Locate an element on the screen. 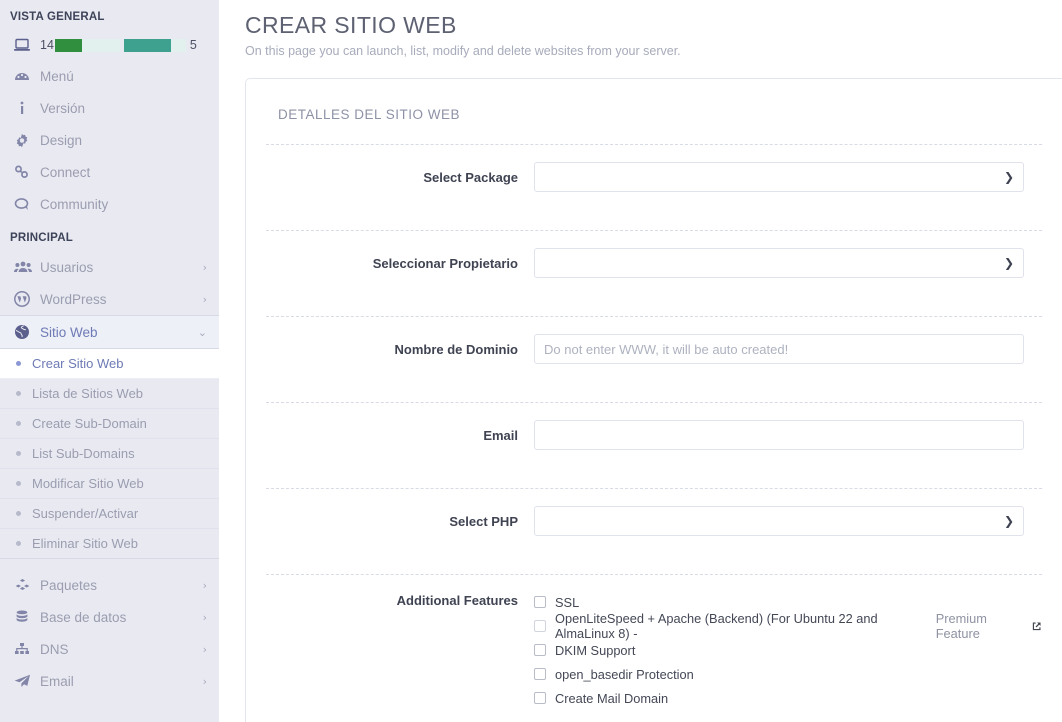  sidebar-item-menu: Menú is located at coordinates (109, 76).